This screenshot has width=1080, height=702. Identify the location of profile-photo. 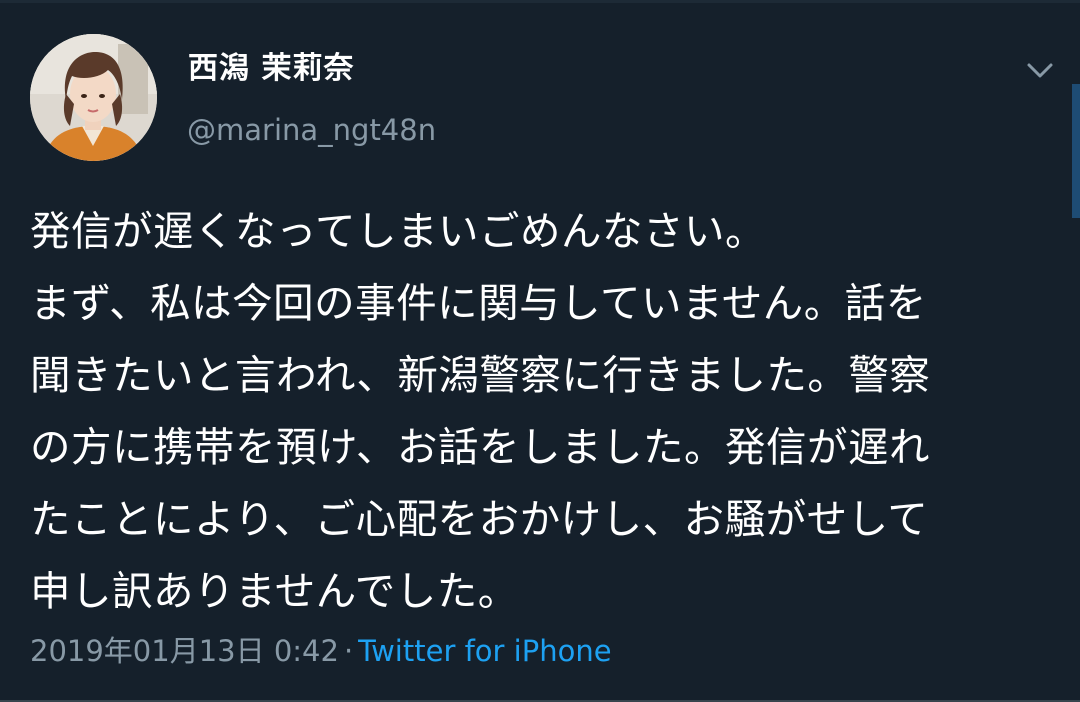
(93, 97).